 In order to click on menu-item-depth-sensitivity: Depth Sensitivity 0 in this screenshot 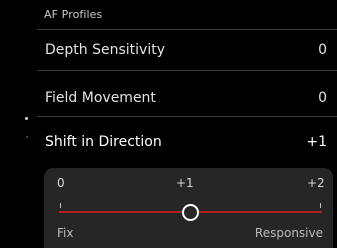, I will do `click(187, 50)`.